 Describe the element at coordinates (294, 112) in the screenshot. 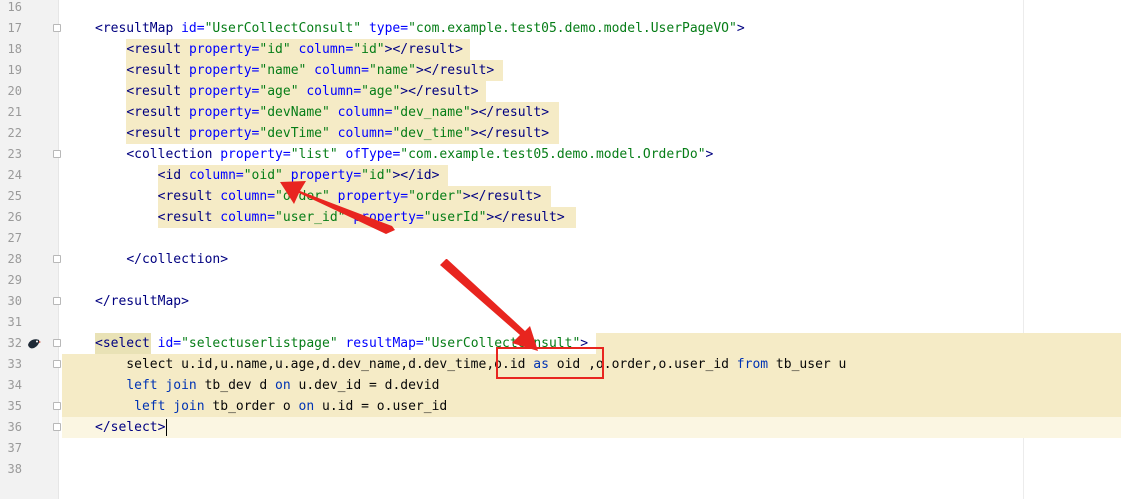

I see `code-token: "devName"` at that location.